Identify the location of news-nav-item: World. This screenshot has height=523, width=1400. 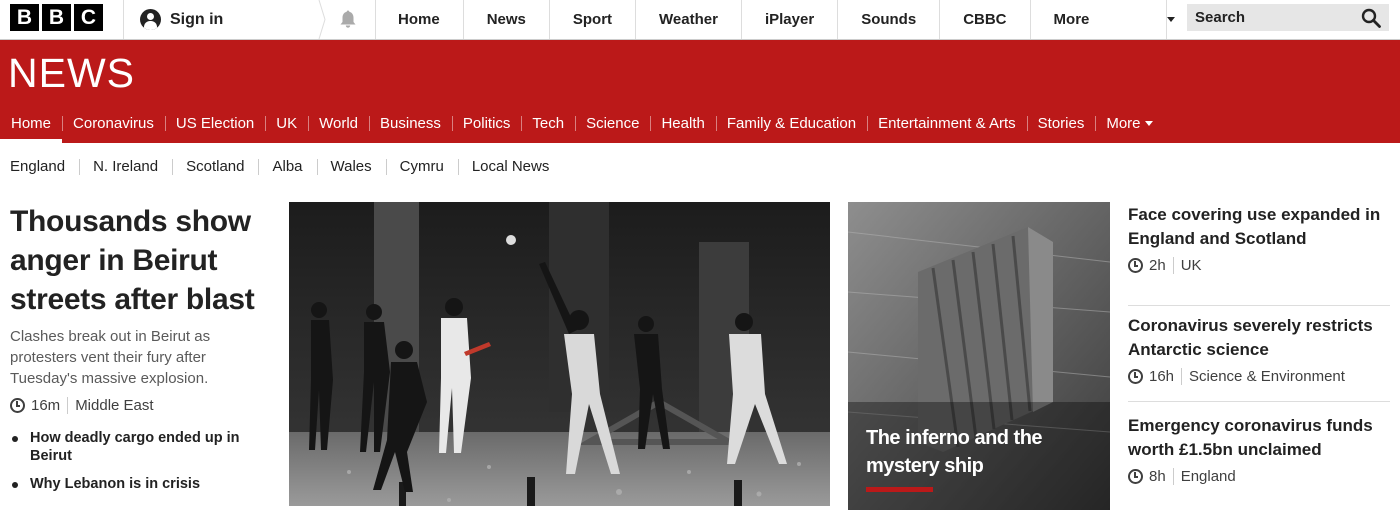
(338, 123).